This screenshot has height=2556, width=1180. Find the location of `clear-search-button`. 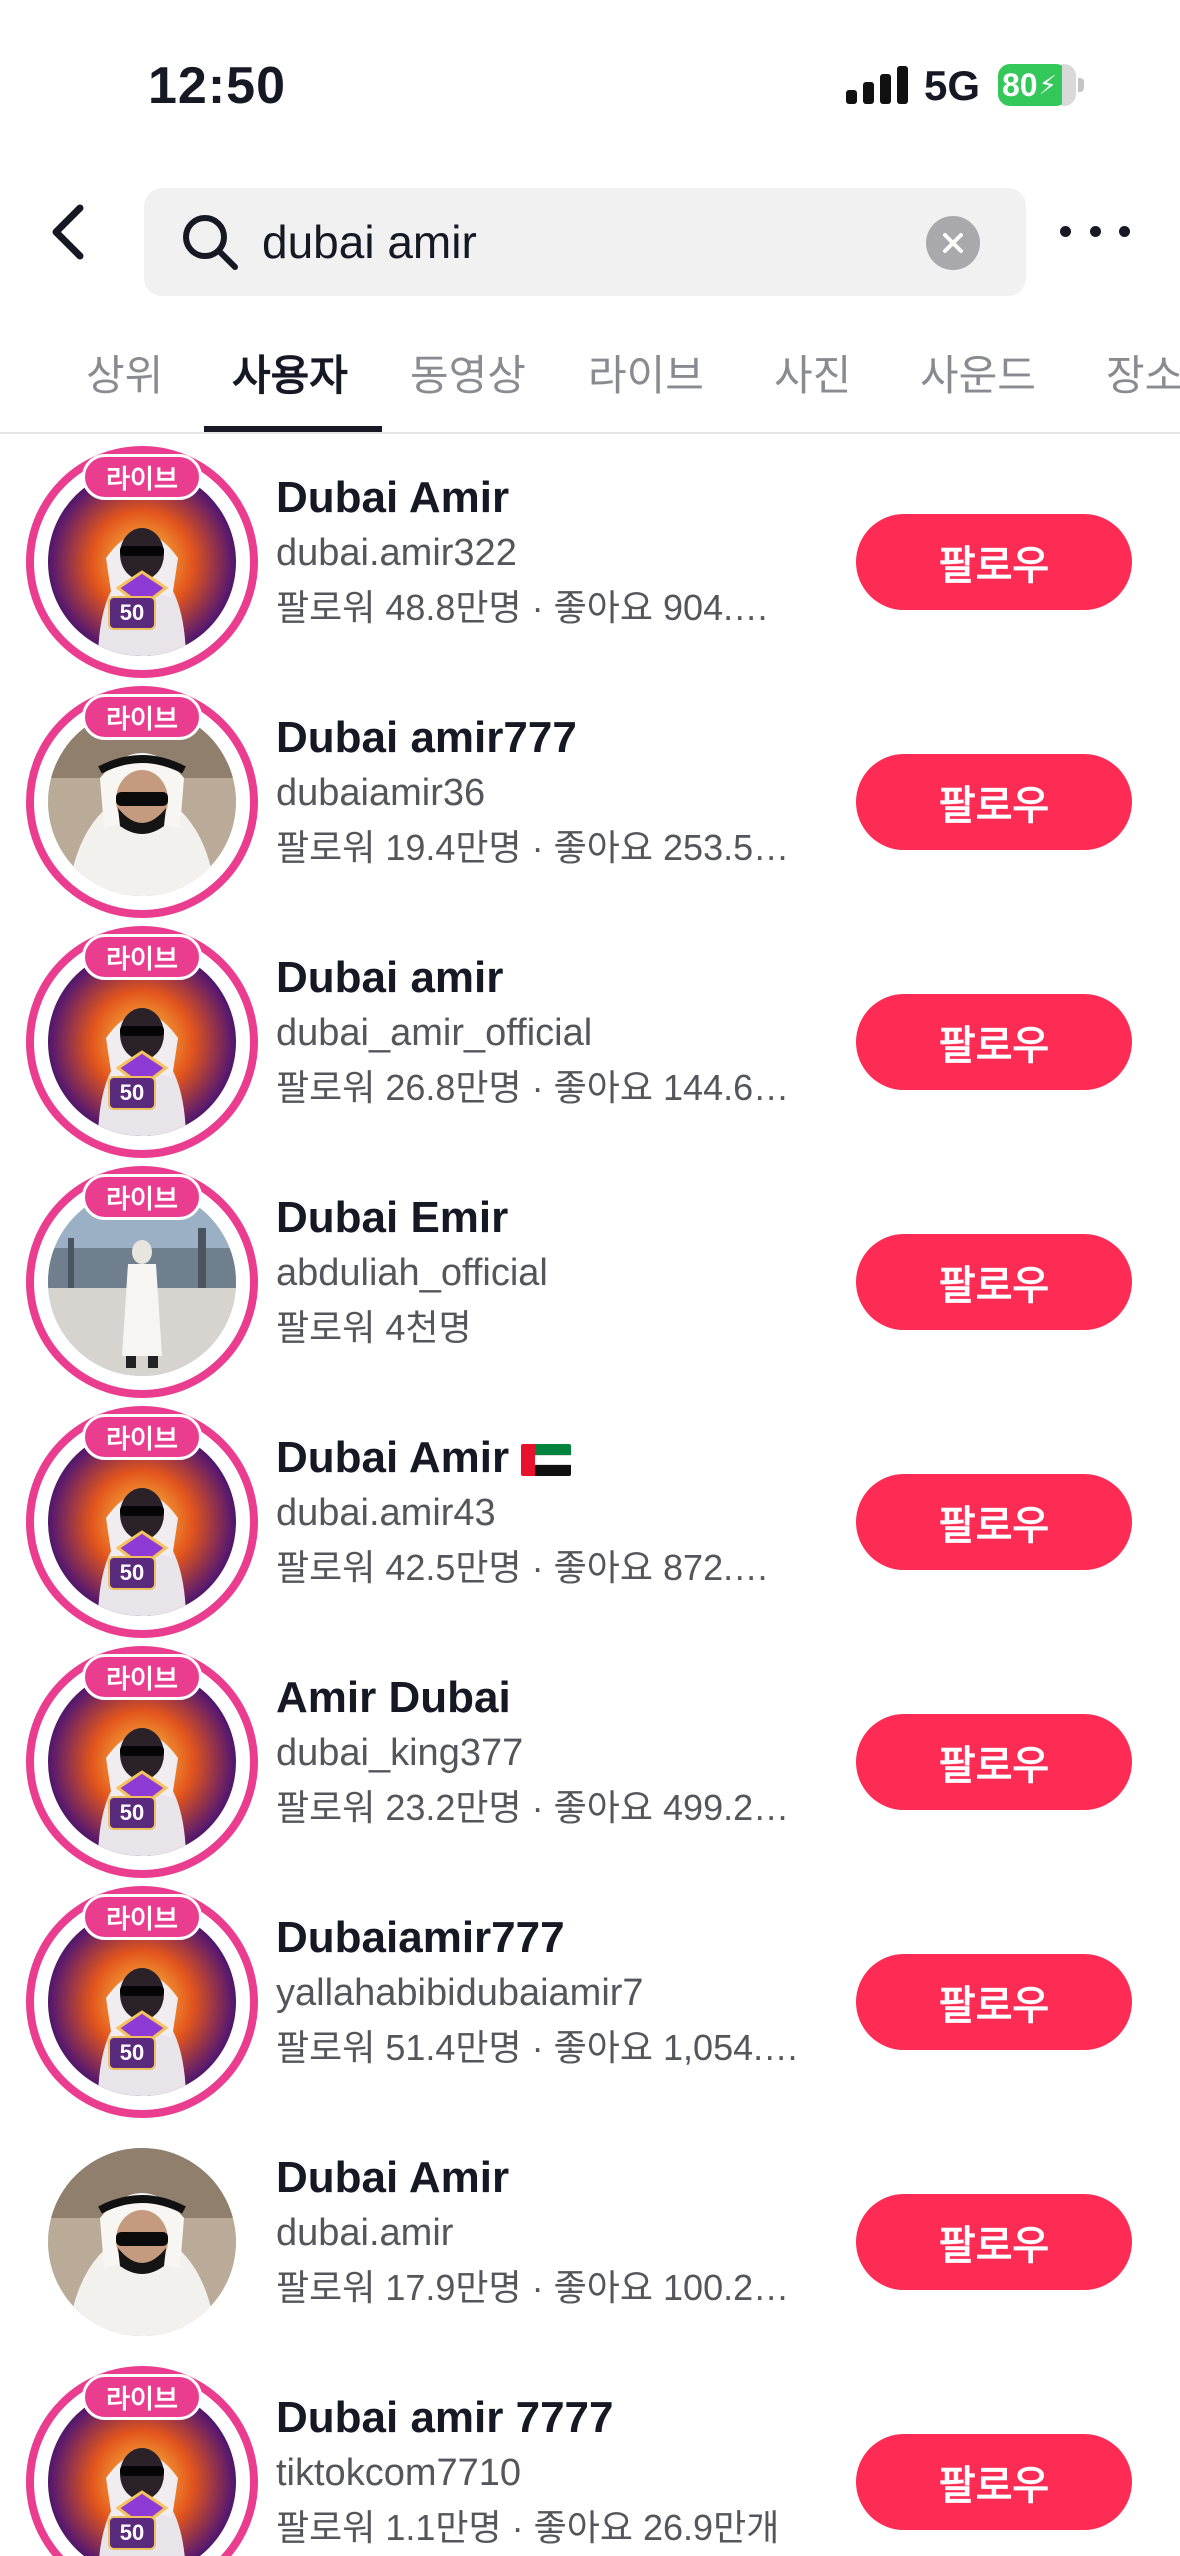

clear-search-button is located at coordinates (953, 243).